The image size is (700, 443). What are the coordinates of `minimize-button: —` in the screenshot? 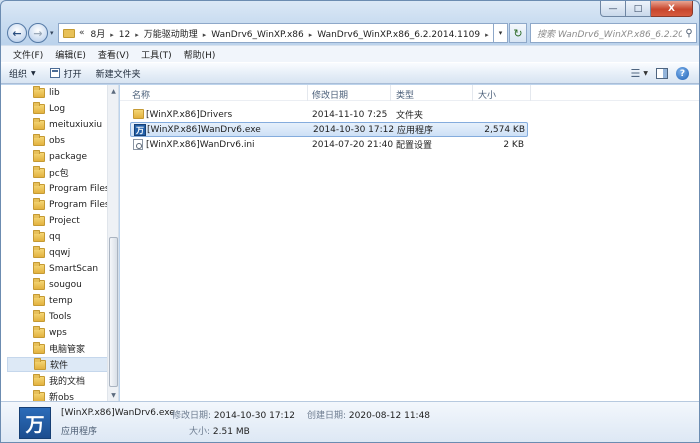 It's located at (613, 9).